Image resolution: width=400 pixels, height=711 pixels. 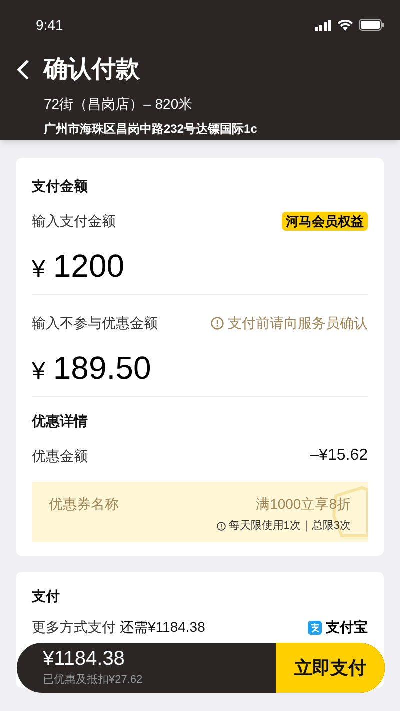 What do you see at coordinates (23, 70) in the screenshot?
I see `back-icon` at bounding box center [23, 70].